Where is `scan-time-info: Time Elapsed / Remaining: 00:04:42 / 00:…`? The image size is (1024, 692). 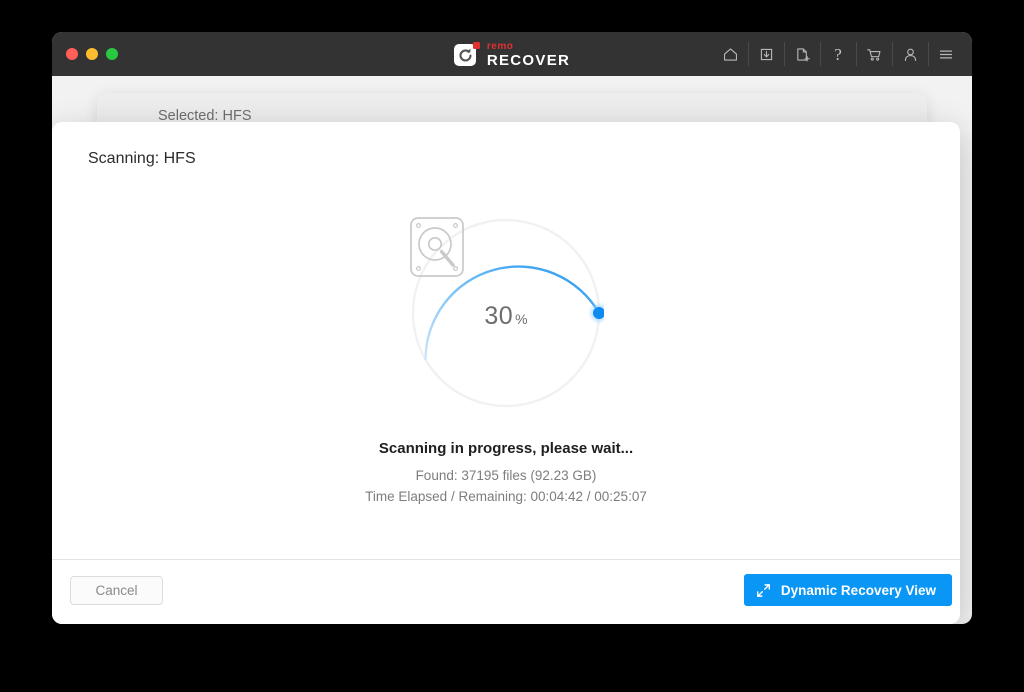
scan-time-info: Time Elapsed / Remaining: 00:04:42 / 00:… is located at coordinates (506, 496).